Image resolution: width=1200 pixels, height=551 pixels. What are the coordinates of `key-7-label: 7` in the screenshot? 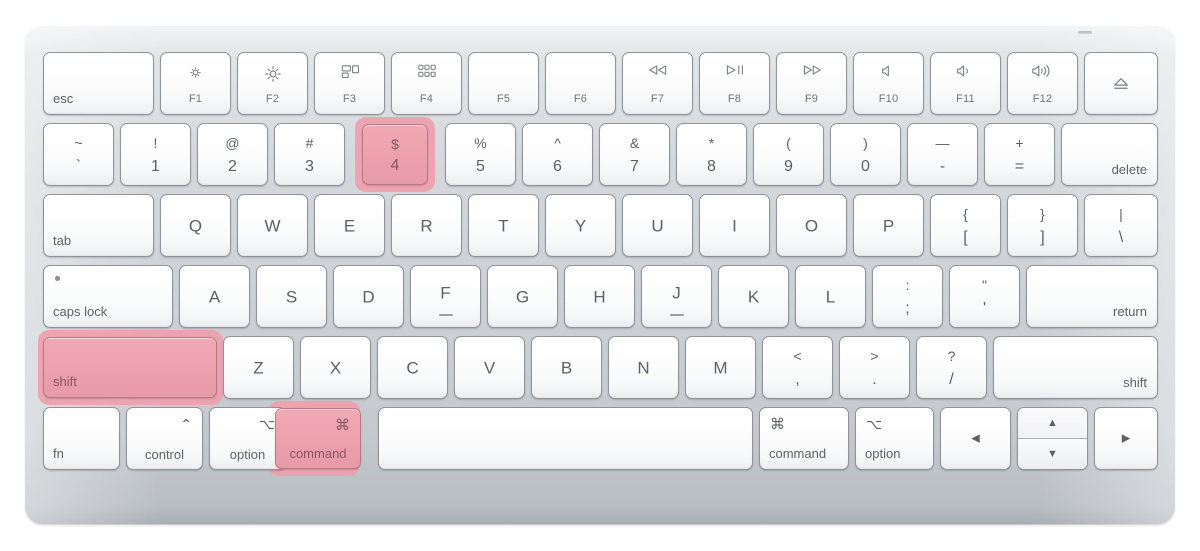 It's located at (634, 166).